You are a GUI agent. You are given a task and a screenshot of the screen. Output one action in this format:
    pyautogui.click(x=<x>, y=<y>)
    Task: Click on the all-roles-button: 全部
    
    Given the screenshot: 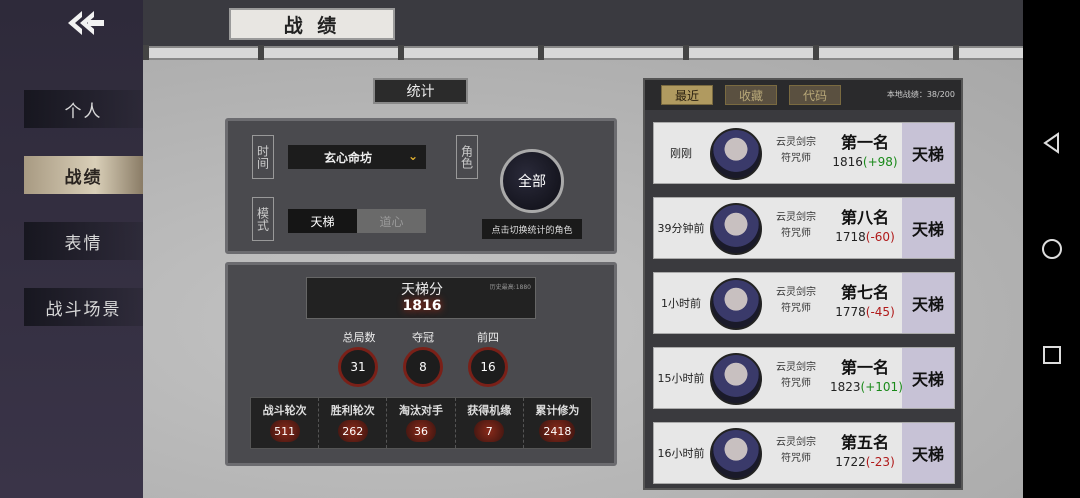 What is the action you would take?
    pyautogui.click(x=532, y=181)
    